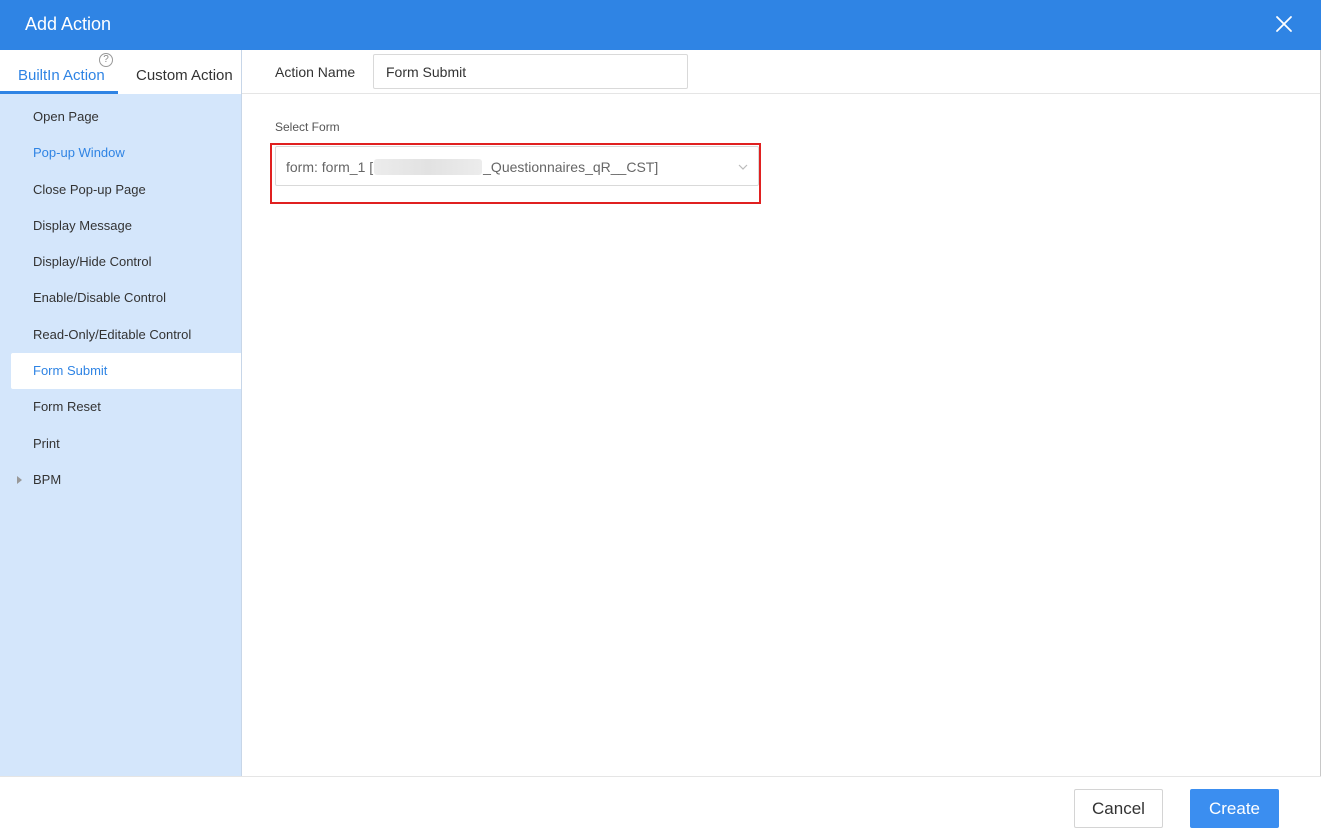 The height and width of the screenshot is (840, 1321). What do you see at coordinates (106, 60) in the screenshot?
I see `help-icon: ?` at bounding box center [106, 60].